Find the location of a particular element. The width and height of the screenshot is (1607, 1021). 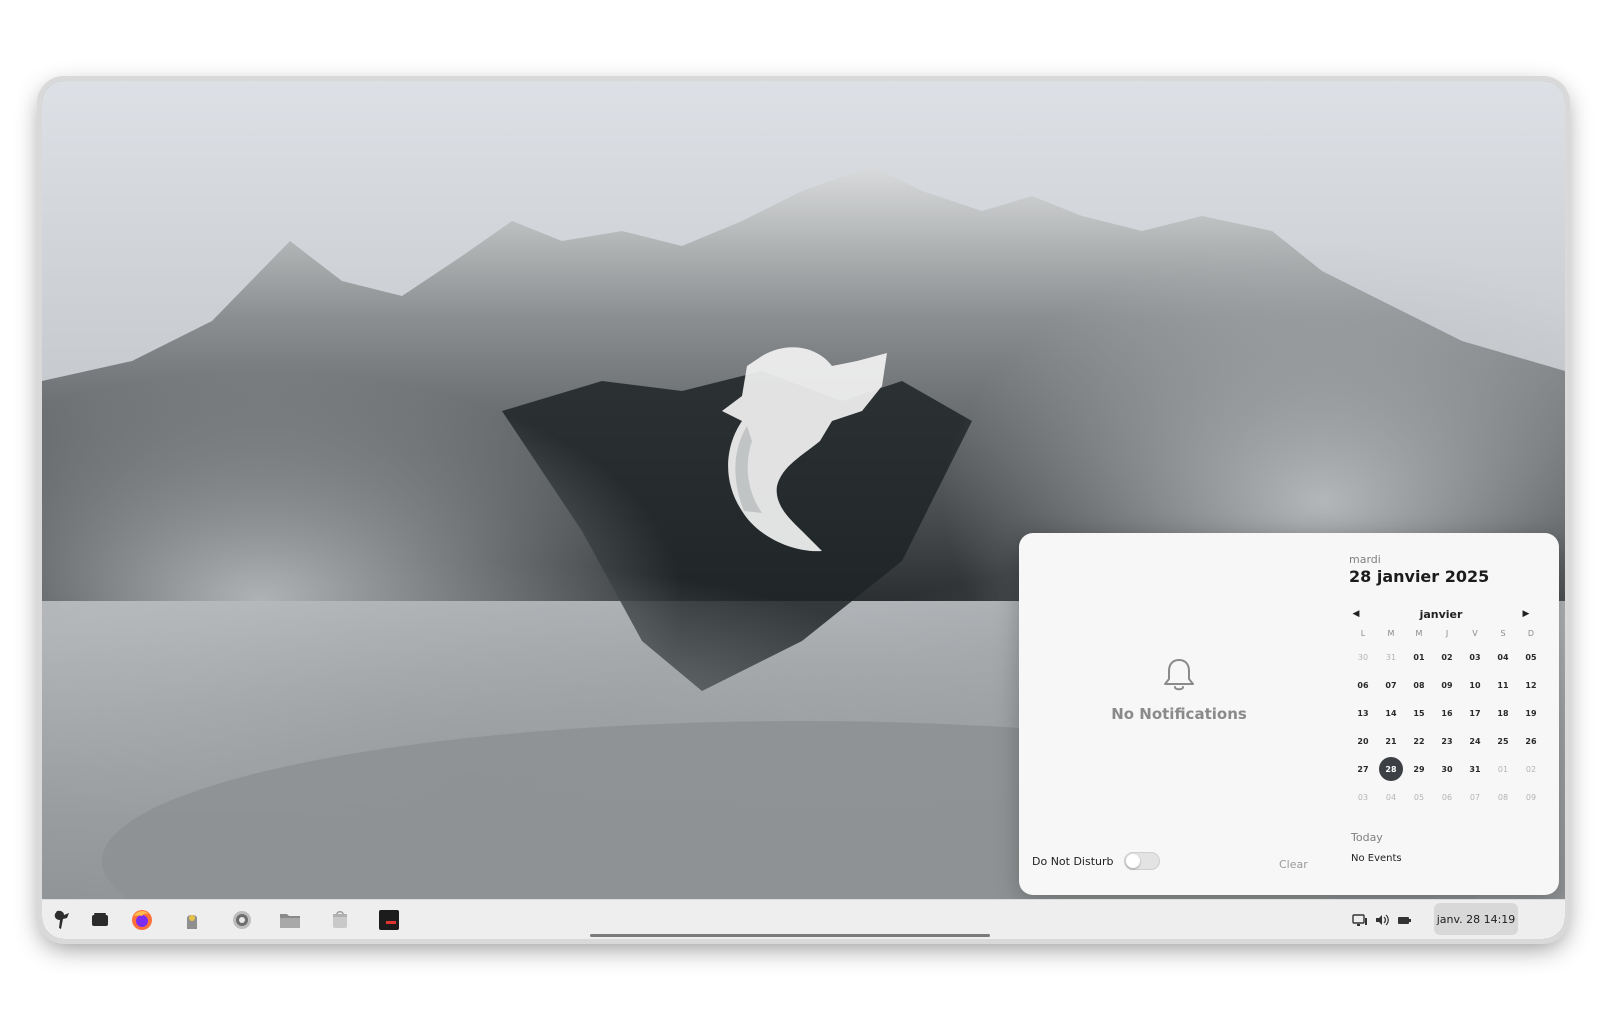

window-overview-icon is located at coordinates (100, 920).